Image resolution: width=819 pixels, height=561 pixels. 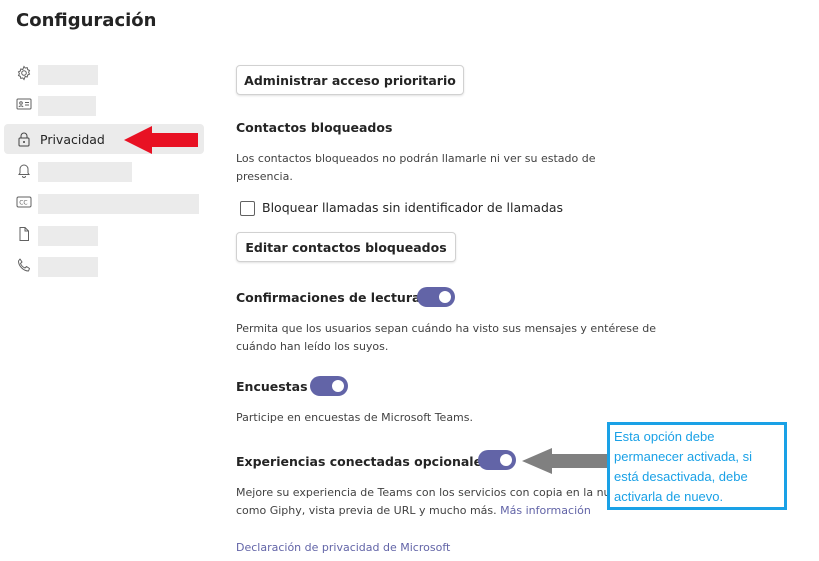 What do you see at coordinates (314, 127) in the screenshot?
I see `blocked-contacts-heading: Contactos bloqueados` at bounding box center [314, 127].